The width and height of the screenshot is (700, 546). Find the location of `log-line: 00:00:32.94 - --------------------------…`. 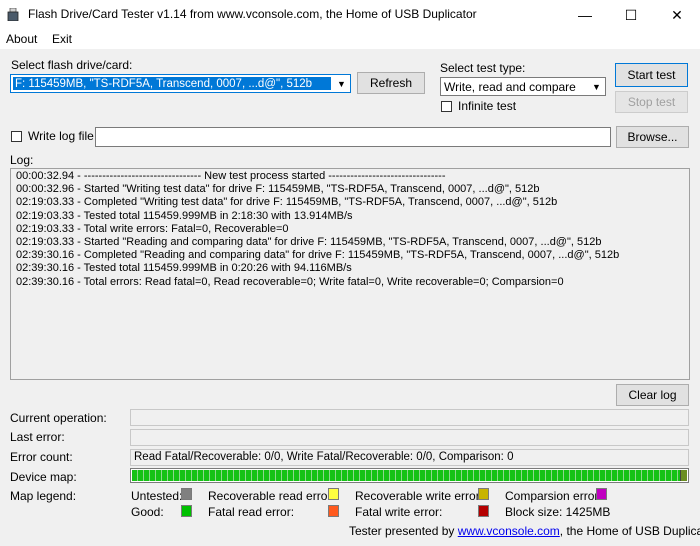

log-line: 00:00:32.94 - --------------------------… is located at coordinates (231, 176).